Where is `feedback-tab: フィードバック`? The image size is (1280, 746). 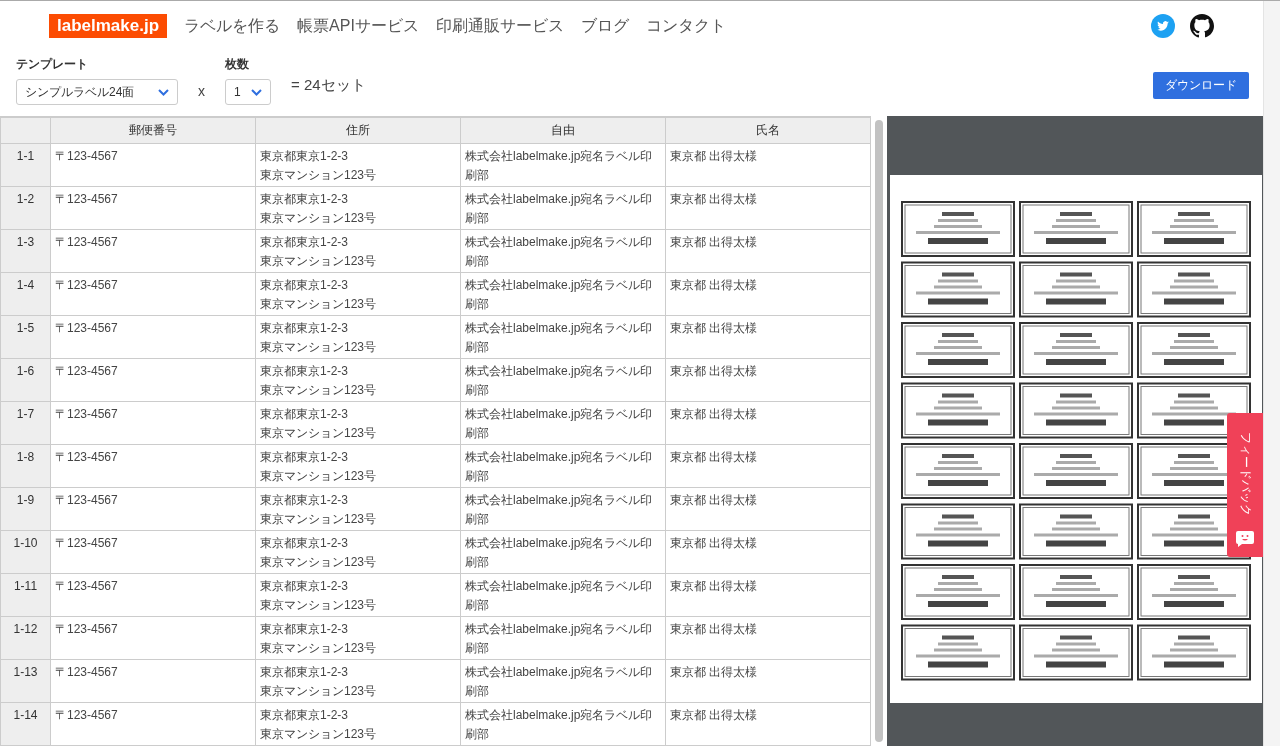 feedback-tab: フィードバック is located at coordinates (1245, 485).